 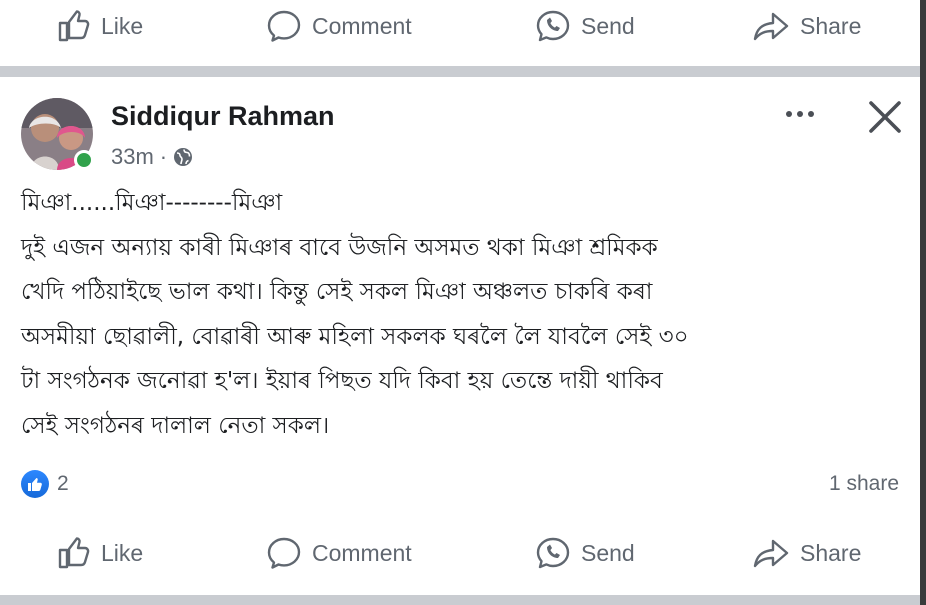 I want to click on top-like-label: Like, so click(x=122, y=25).